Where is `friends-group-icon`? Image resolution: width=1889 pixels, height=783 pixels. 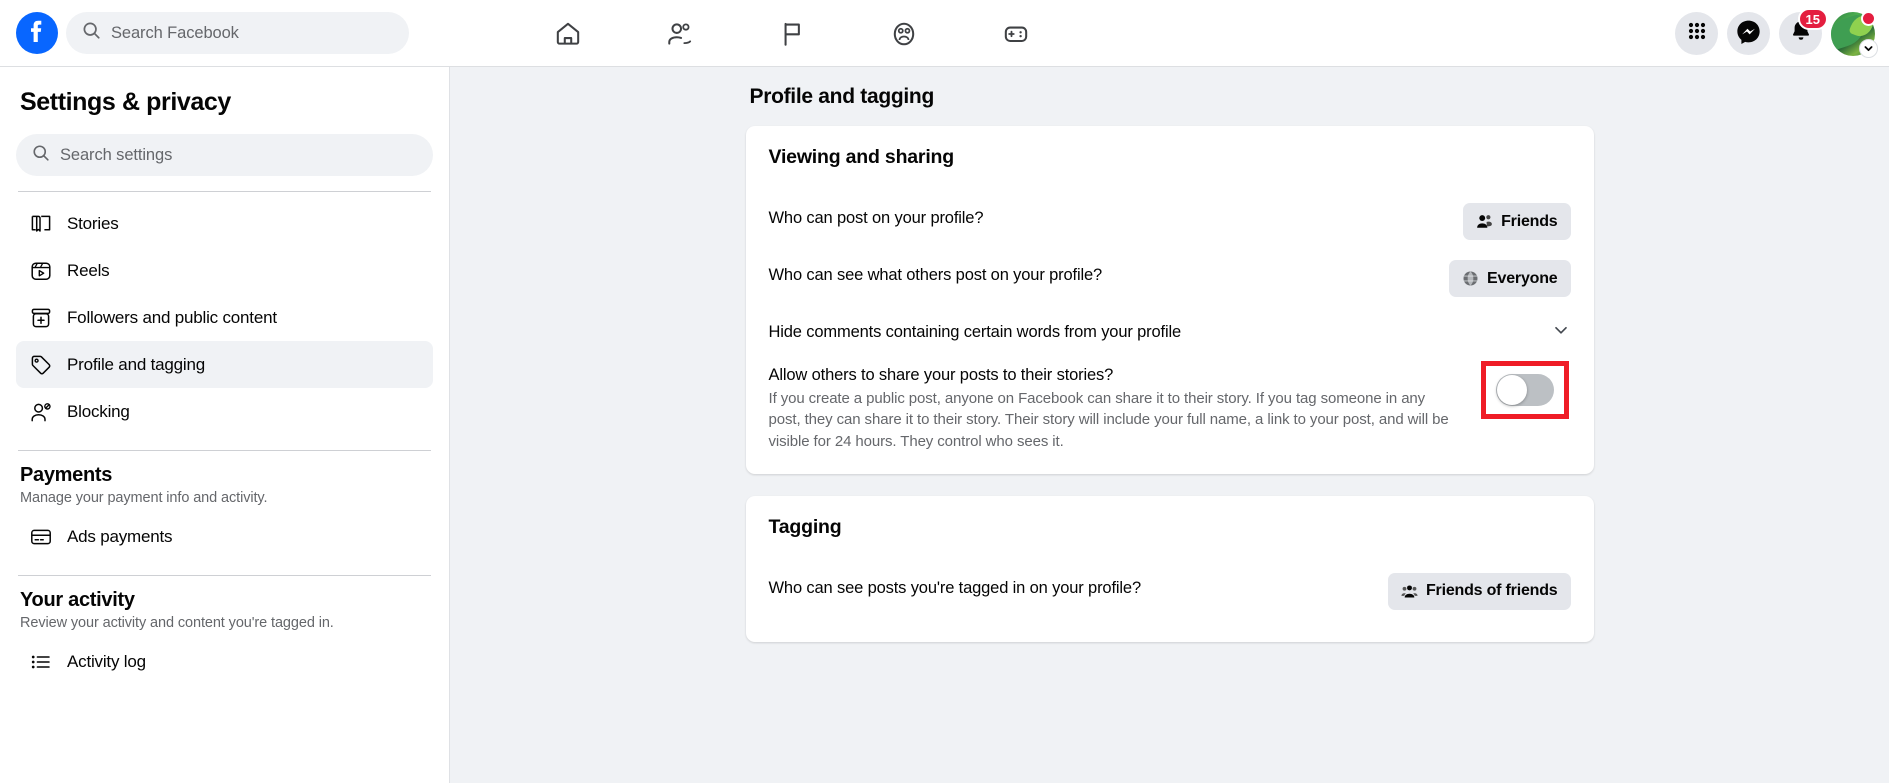 friends-group-icon is located at coordinates (1409, 591).